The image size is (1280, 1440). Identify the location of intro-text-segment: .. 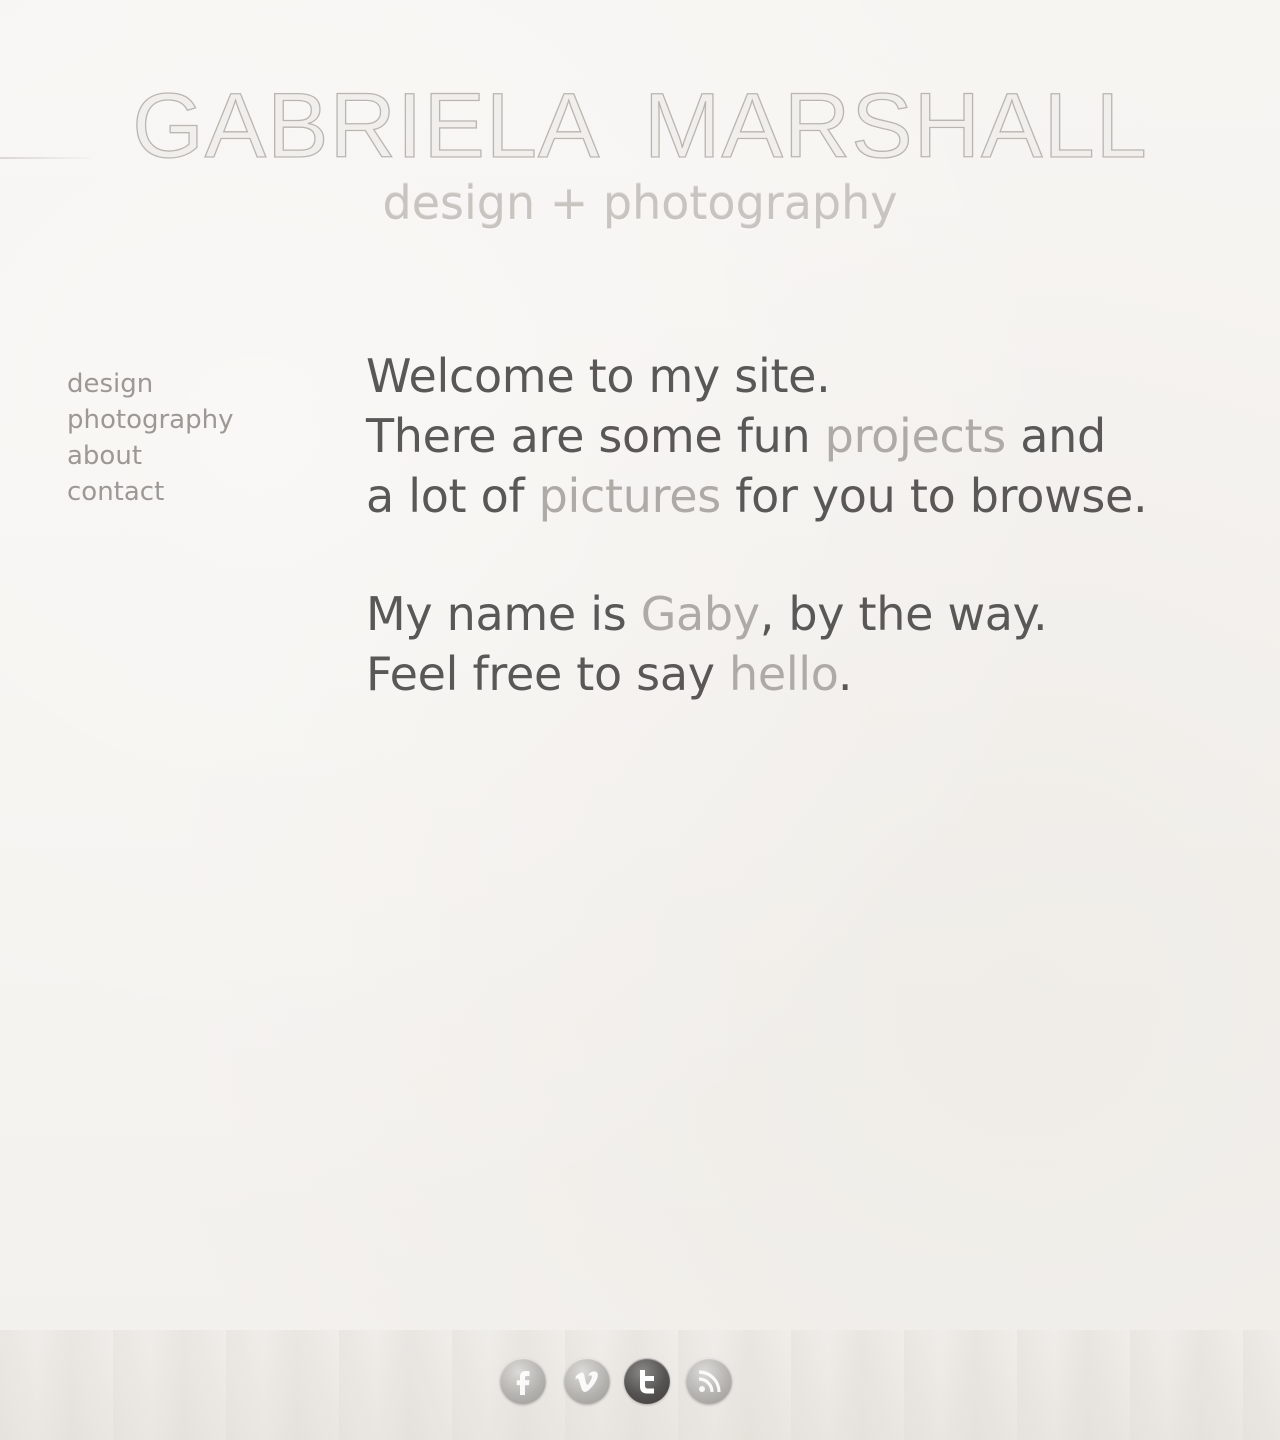
(845, 674).